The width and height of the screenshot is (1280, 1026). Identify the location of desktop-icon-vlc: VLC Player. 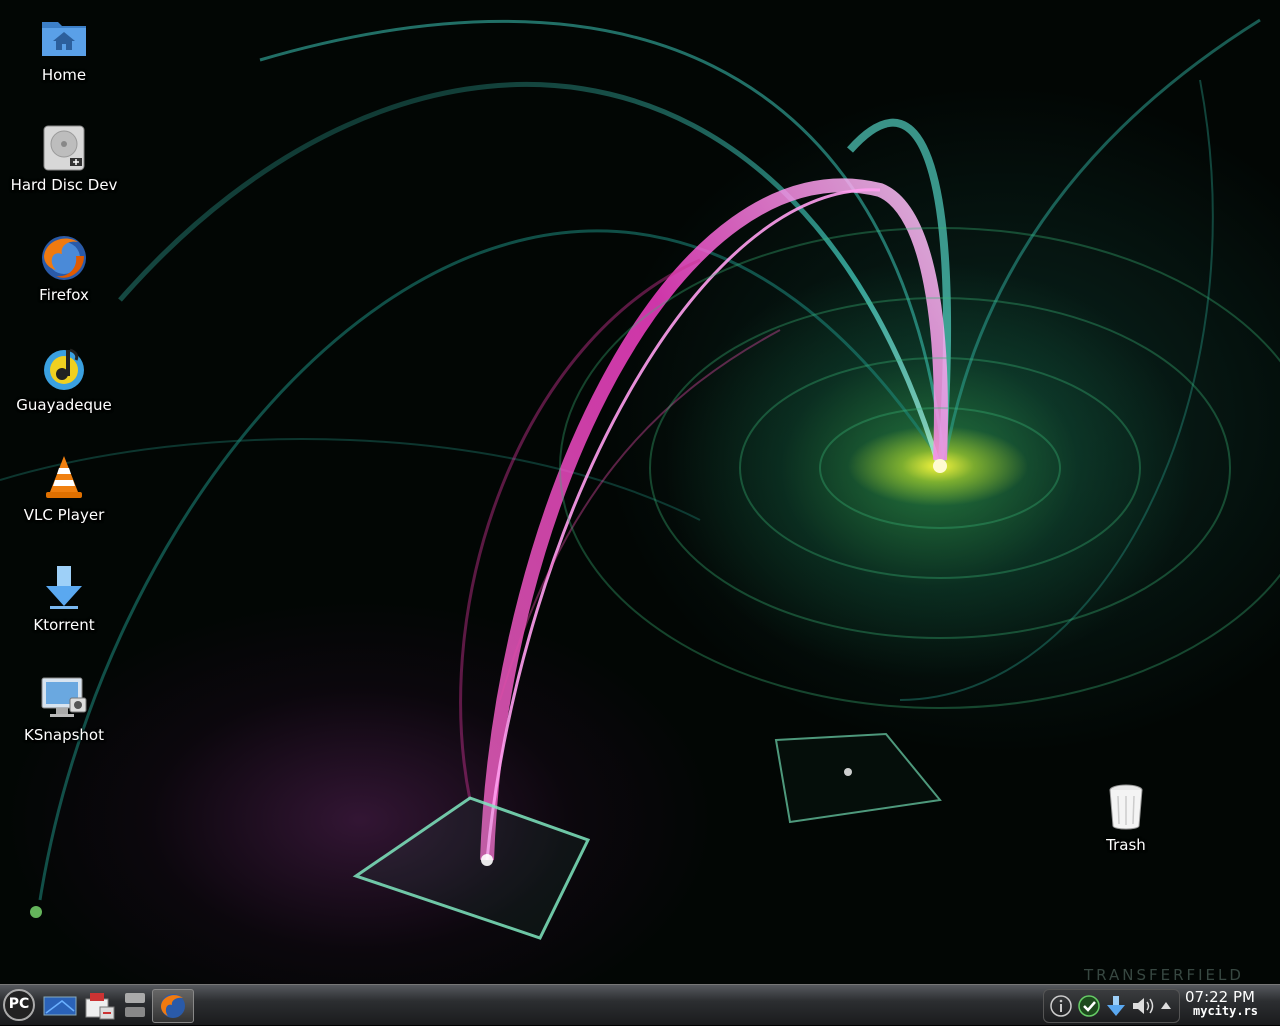
(64, 488).